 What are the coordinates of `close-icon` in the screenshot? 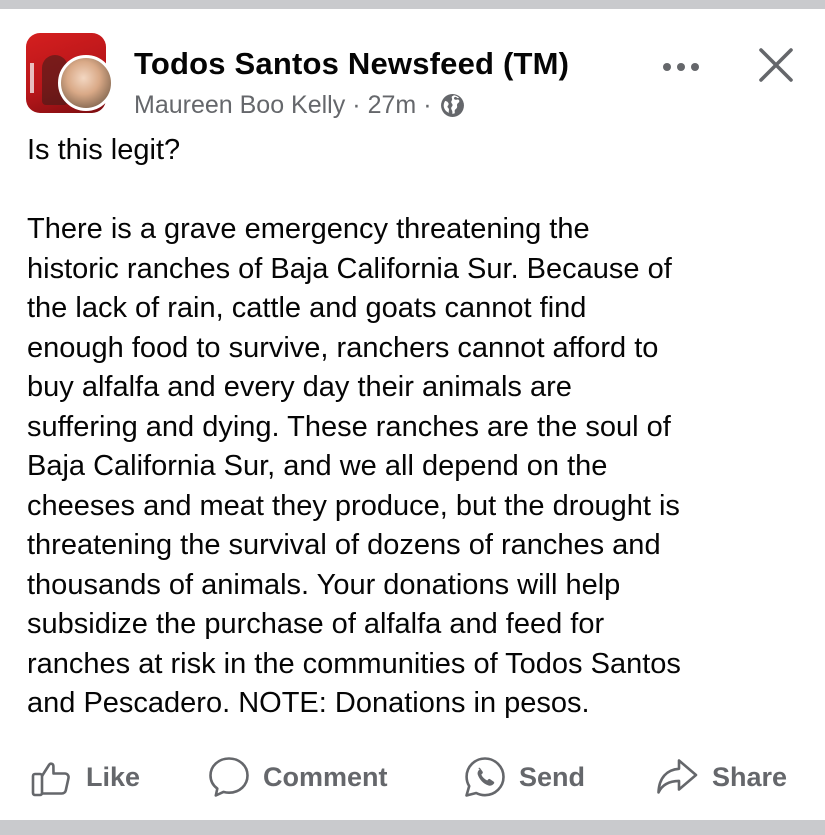 It's located at (776, 65).